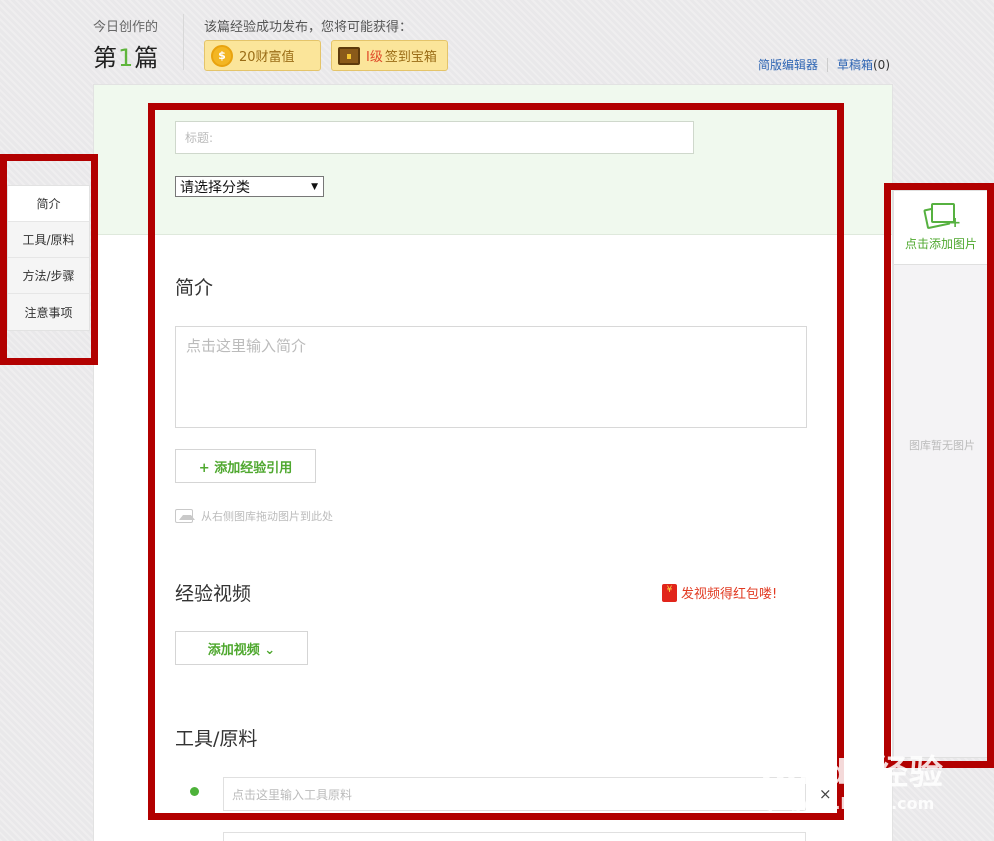 This screenshot has width=994, height=841. What do you see at coordinates (824, 64) in the screenshot?
I see `top-links: 简版编辑器 草稿箱(0)` at bounding box center [824, 64].